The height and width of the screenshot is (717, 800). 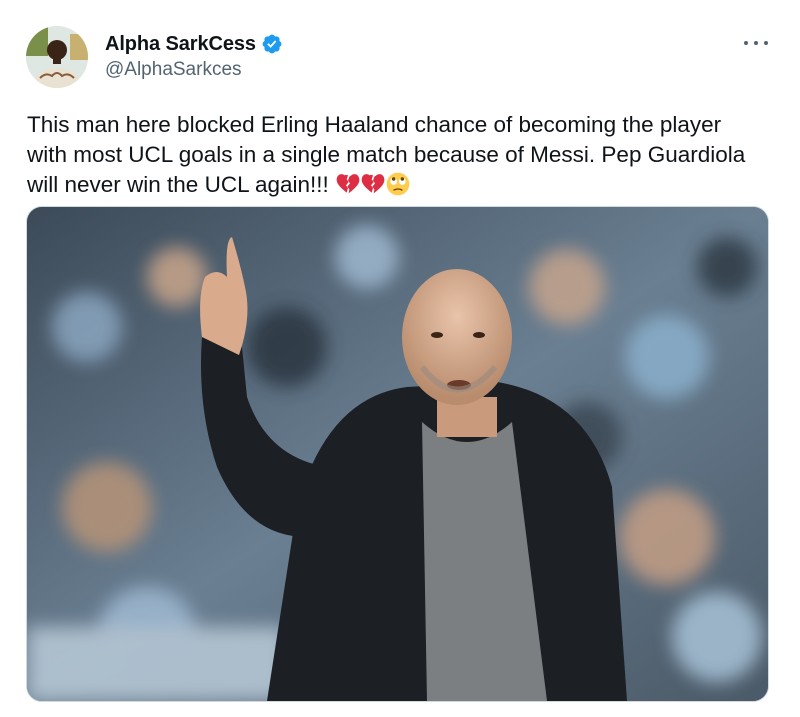 I want to click on author-avatar, so click(x=57, y=57).